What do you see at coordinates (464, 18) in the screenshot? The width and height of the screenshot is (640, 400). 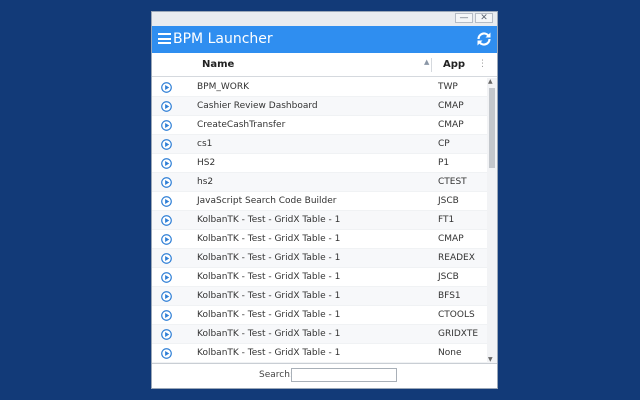 I see `minimize-button: —` at bounding box center [464, 18].